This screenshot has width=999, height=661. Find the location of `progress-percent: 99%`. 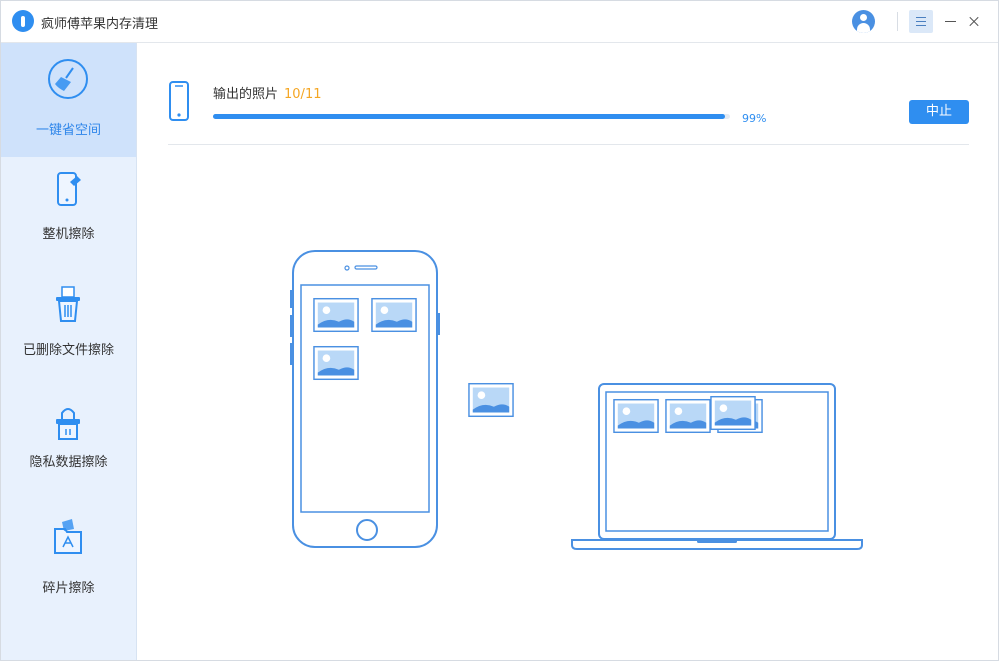

progress-percent: 99% is located at coordinates (754, 118).